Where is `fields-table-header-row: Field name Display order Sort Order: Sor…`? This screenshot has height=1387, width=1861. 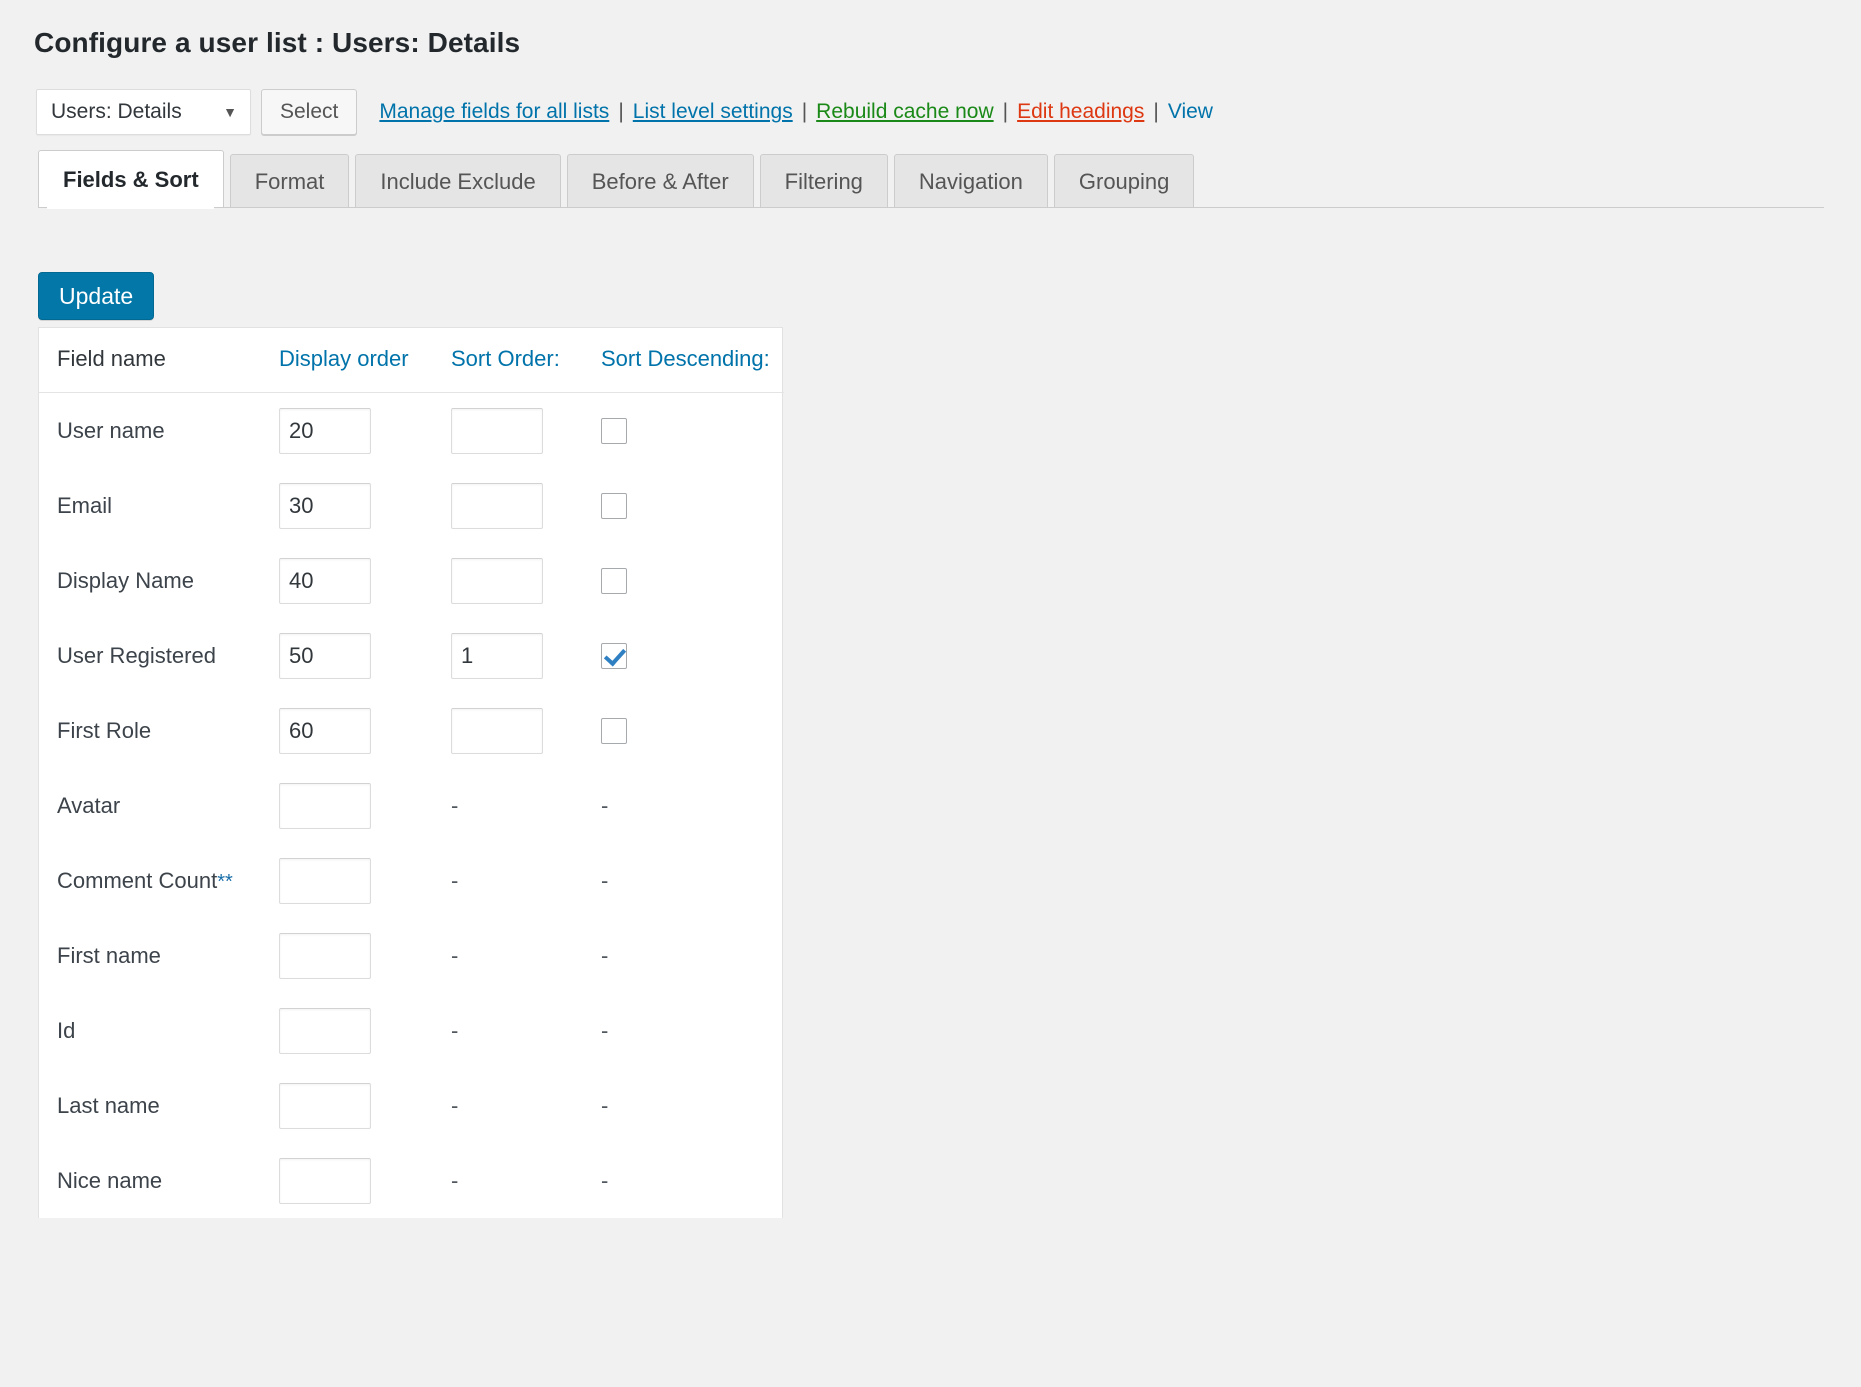 fields-table-header-row: Field name Display order Sort Order: Sor… is located at coordinates (411, 360).